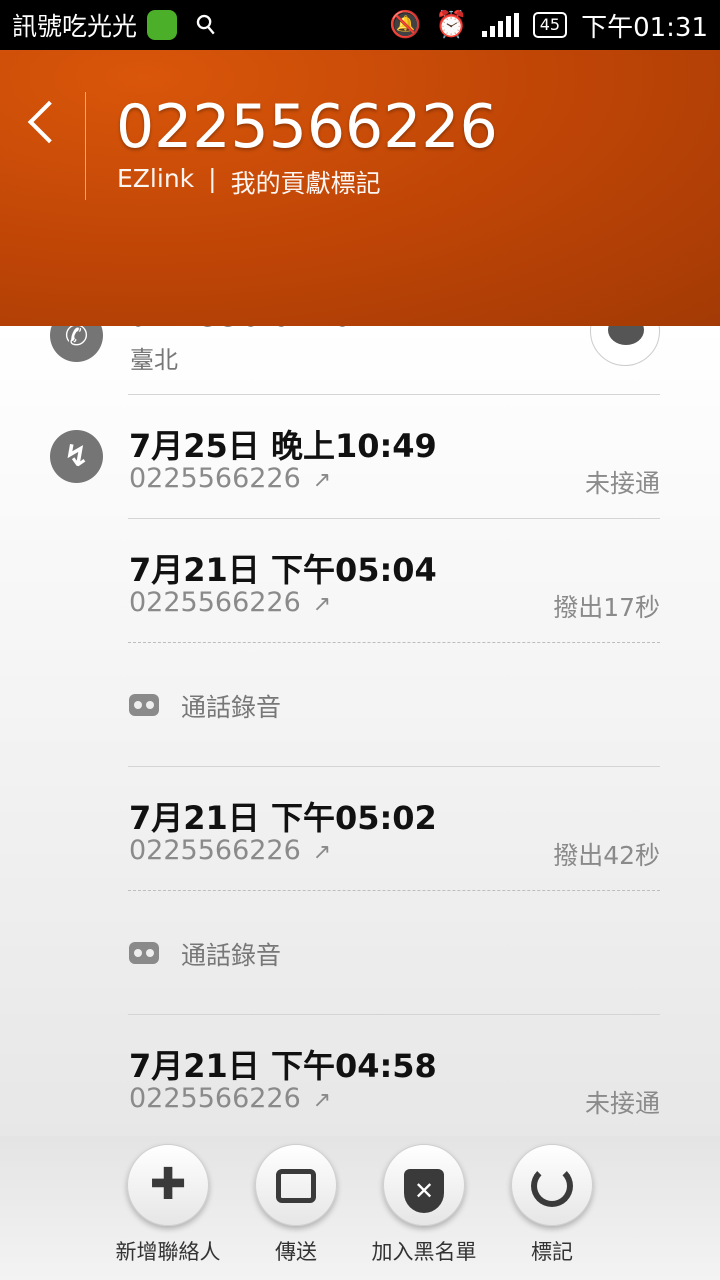 Image resolution: width=720 pixels, height=1280 pixels. What do you see at coordinates (424, 1252) in the screenshot?
I see `action-label: 加入黑名單` at bounding box center [424, 1252].